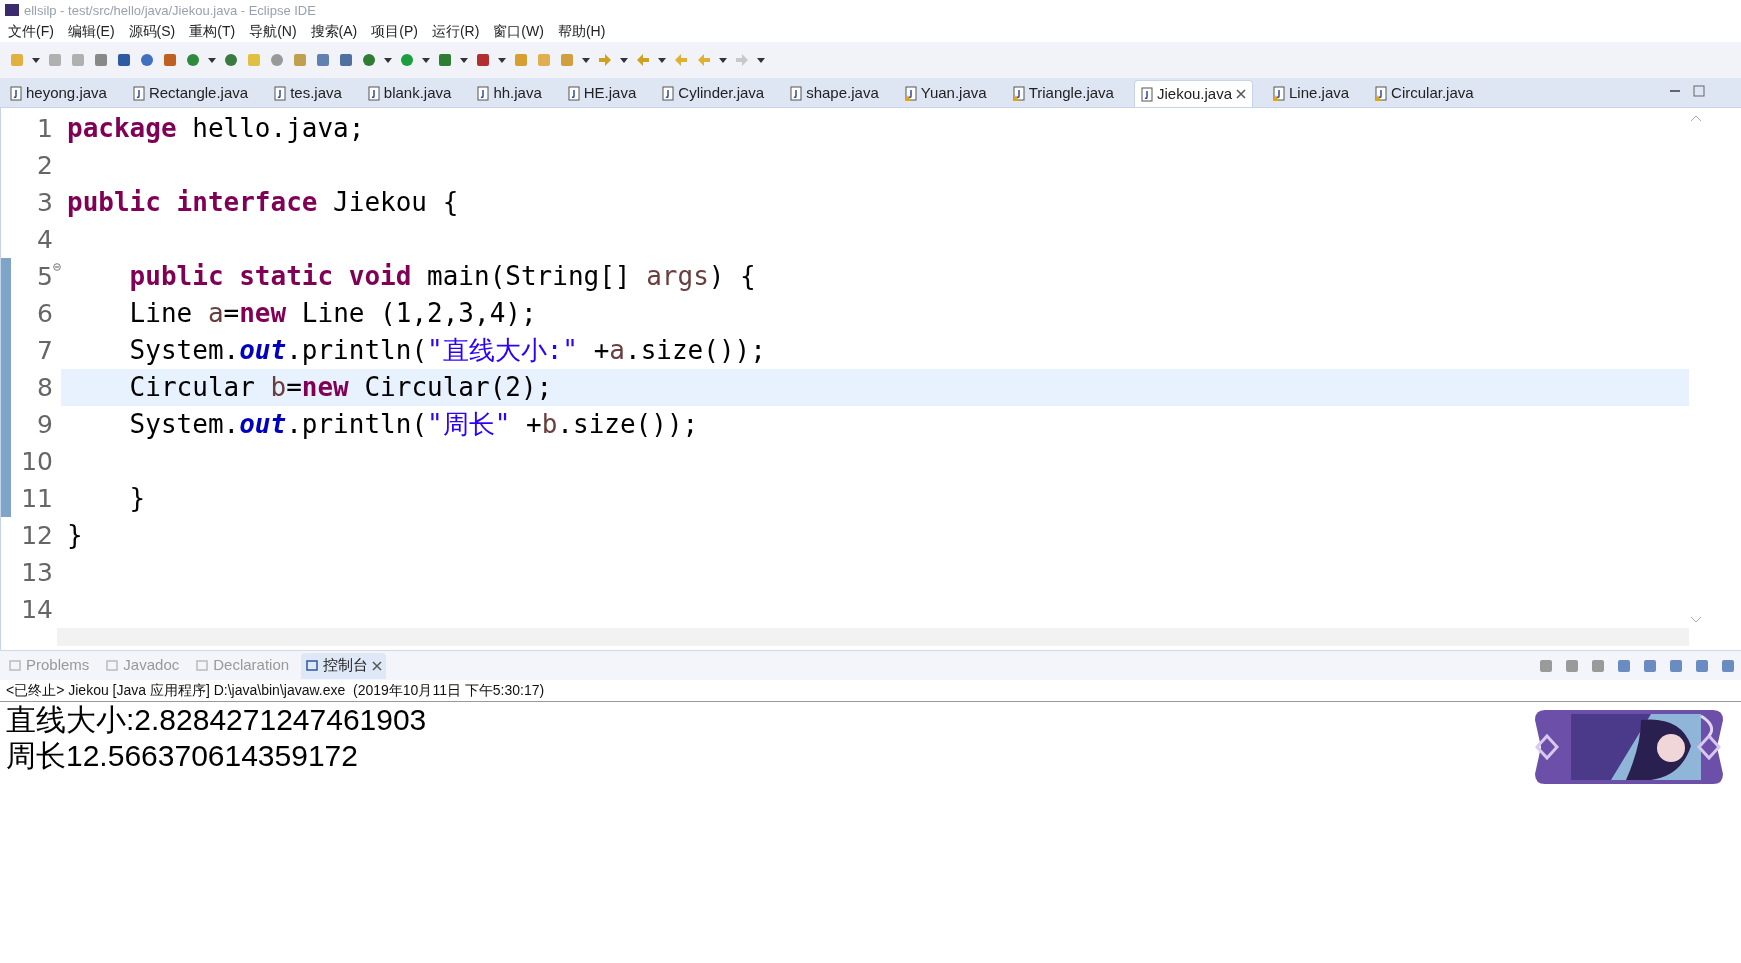 This screenshot has height=963, width=1741. What do you see at coordinates (37, 498) in the screenshot?
I see `line-number: 11` at bounding box center [37, 498].